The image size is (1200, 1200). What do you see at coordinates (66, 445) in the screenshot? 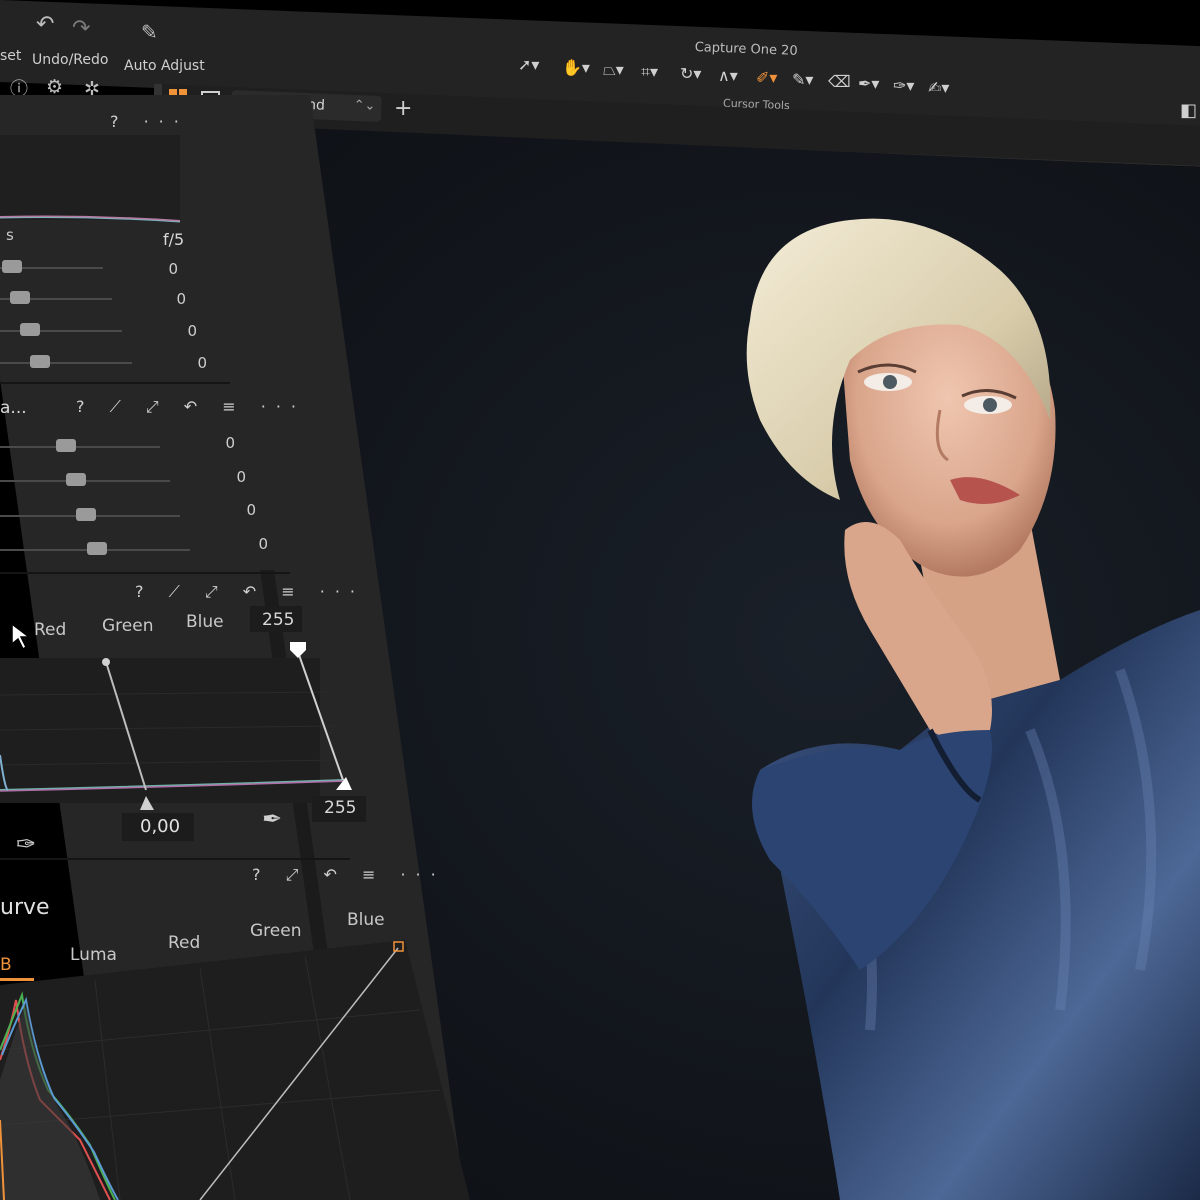
I see `hdr-highlight-slider` at bounding box center [66, 445].